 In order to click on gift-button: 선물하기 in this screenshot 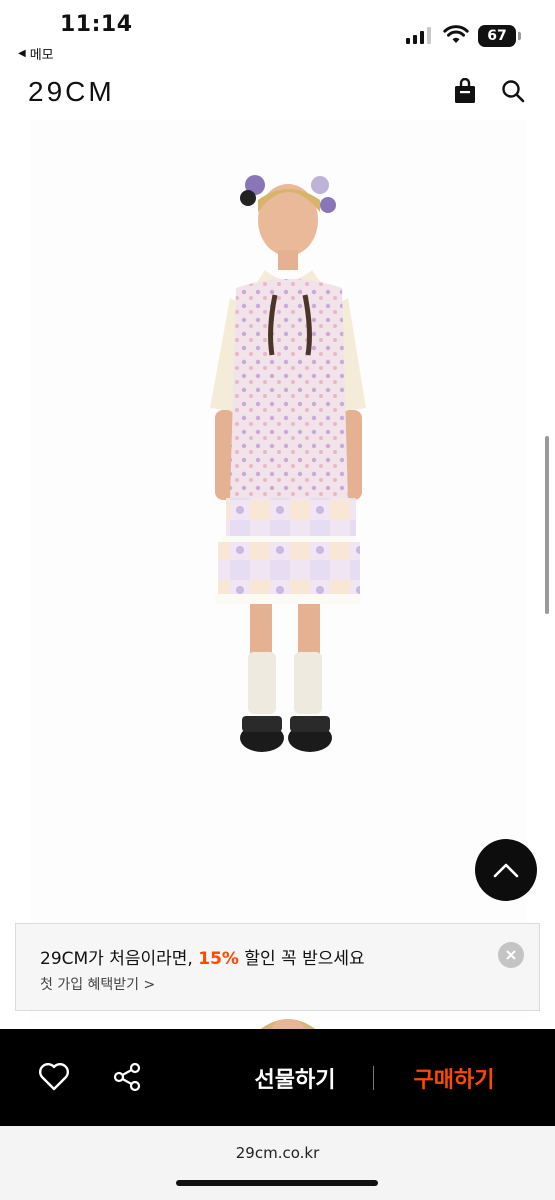, I will do `click(295, 1078)`.